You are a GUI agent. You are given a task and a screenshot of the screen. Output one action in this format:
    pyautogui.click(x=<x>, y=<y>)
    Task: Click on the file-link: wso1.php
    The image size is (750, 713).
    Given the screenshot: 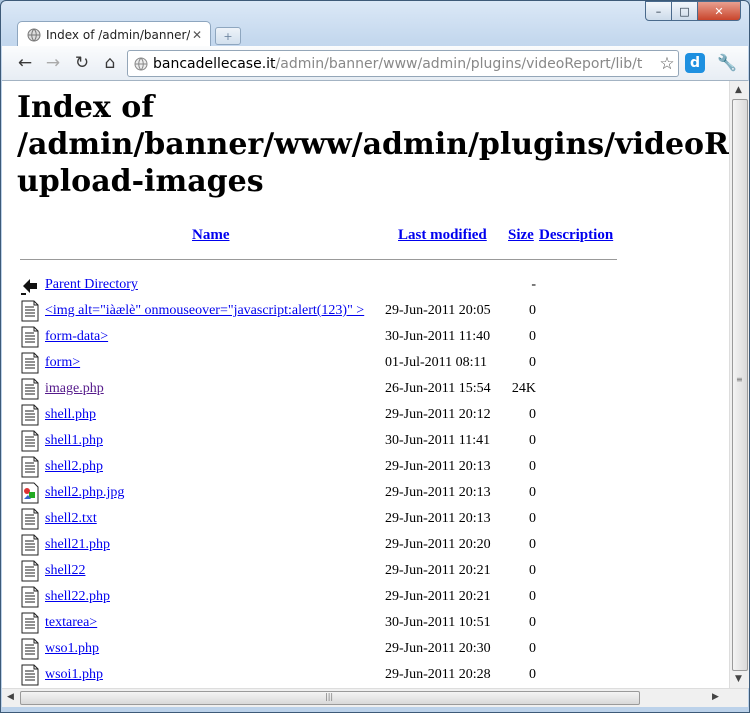 What is the action you would take?
    pyautogui.click(x=72, y=649)
    